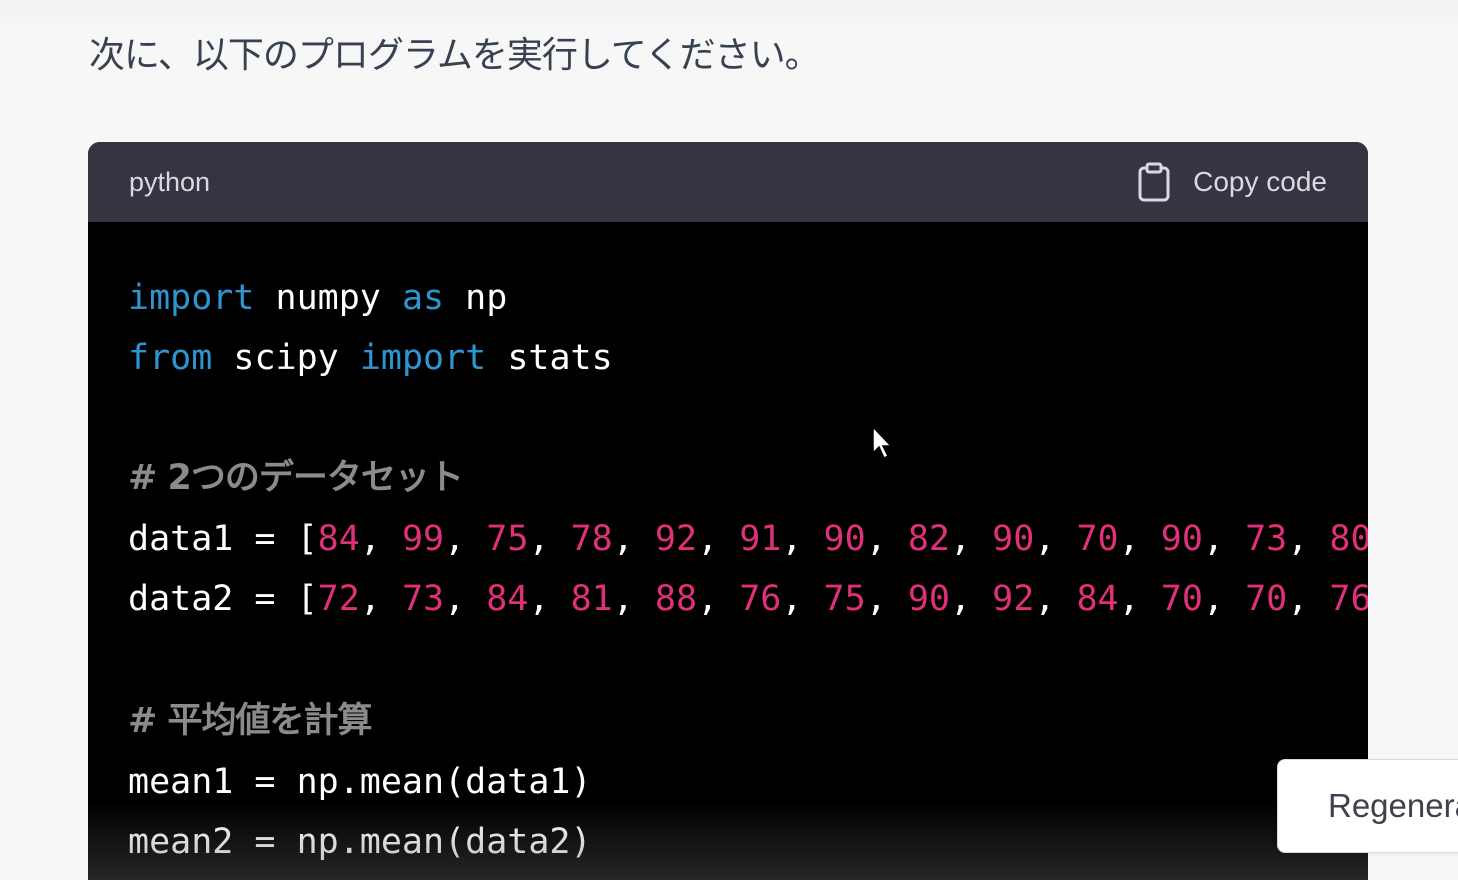  I want to click on code-line: from scipy import stats, so click(370, 358).